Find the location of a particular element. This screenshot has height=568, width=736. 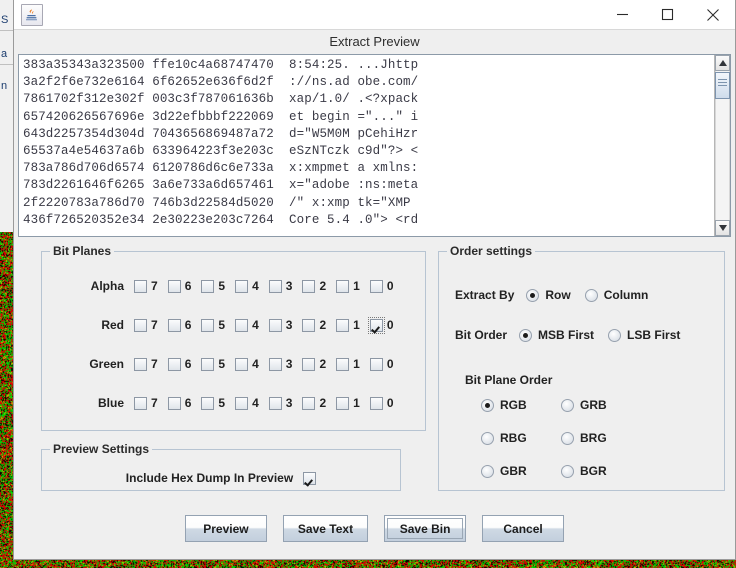

include-hex-dump-checkbox is located at coordinates (310, 478).